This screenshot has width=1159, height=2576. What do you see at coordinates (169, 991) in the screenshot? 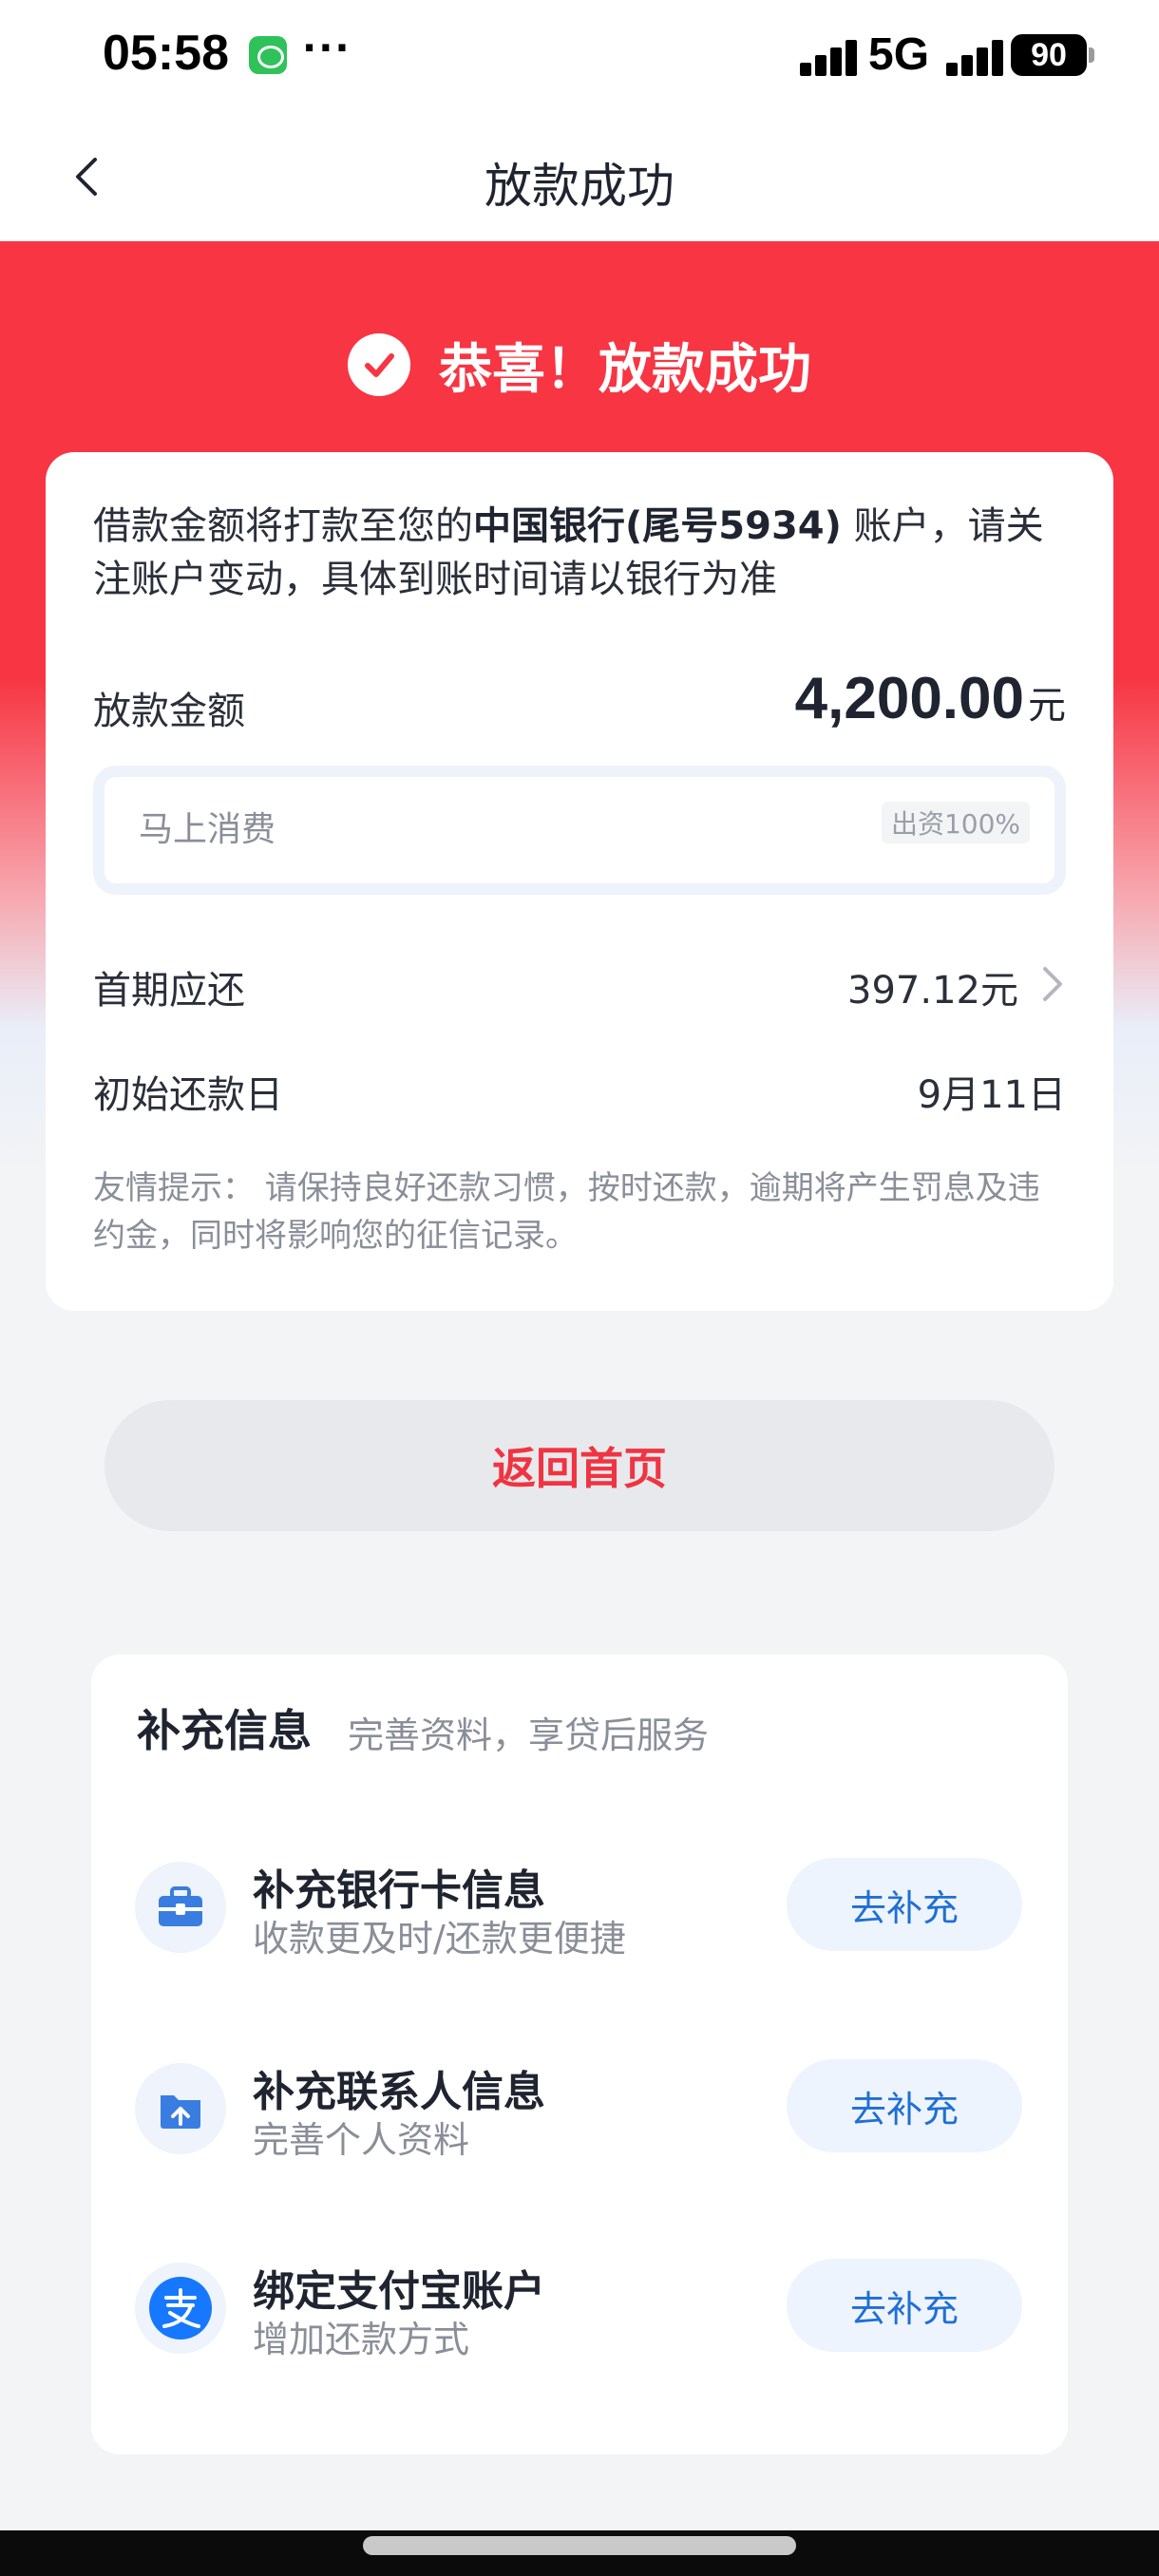
I see `first-payment-label: 首期应还` at bounding box center [169, 991].